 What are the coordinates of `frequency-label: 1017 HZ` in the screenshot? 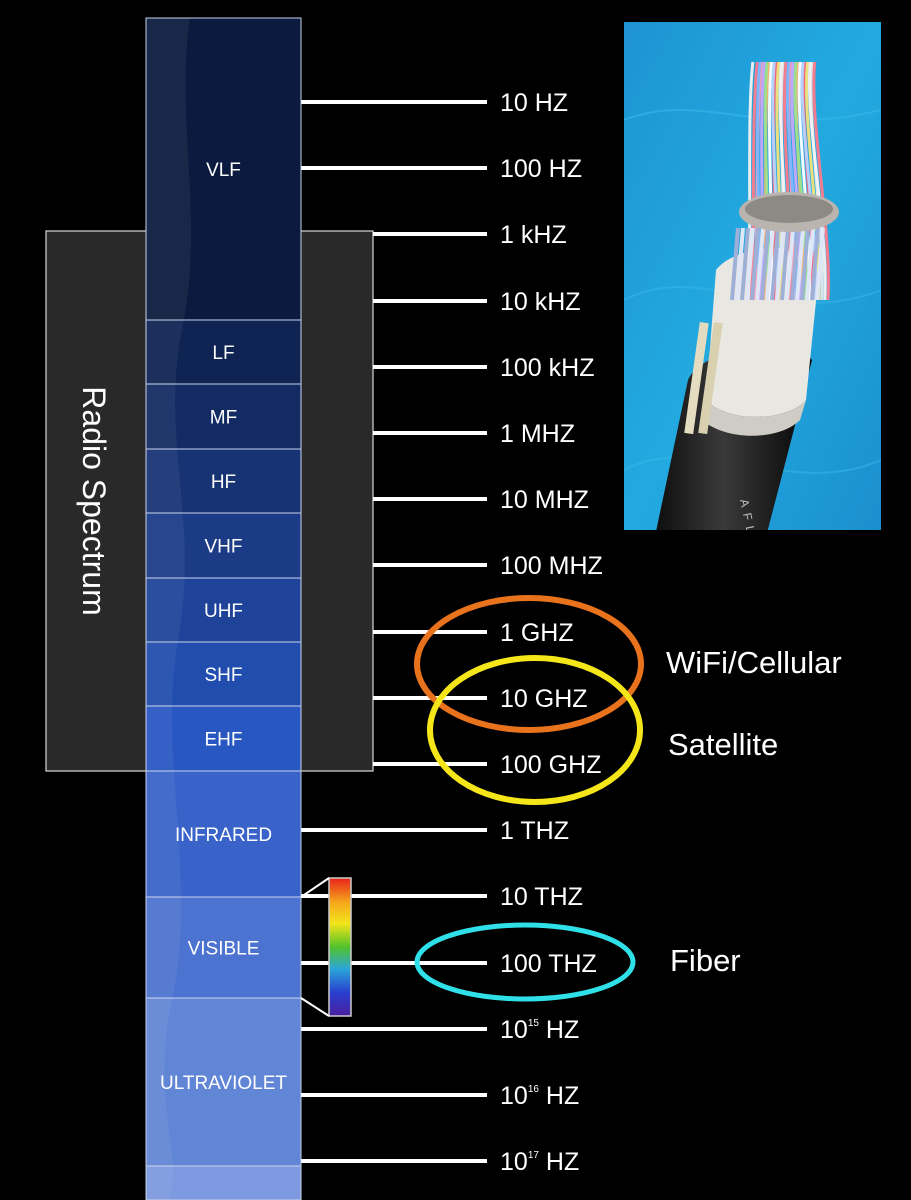 It's located at (539, 1162).